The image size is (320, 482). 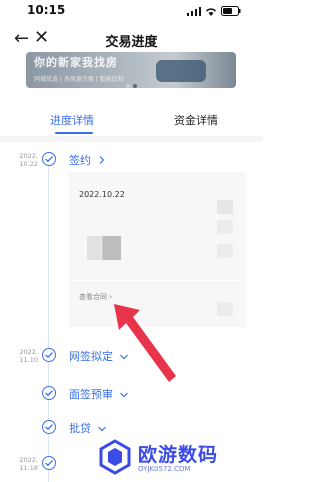 I want to click on step-sign-contract: 签约, so click(x=87, y=160).